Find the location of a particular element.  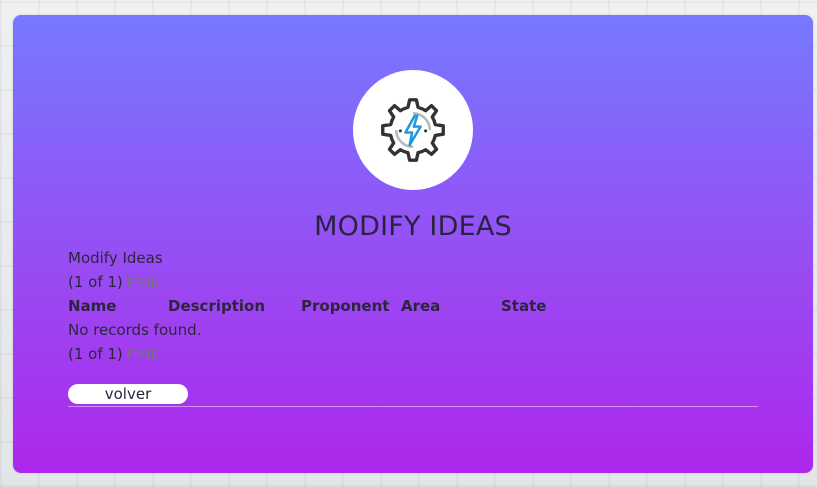

page-title: MODIFY IDEAS is located at coordinates (413, 226).